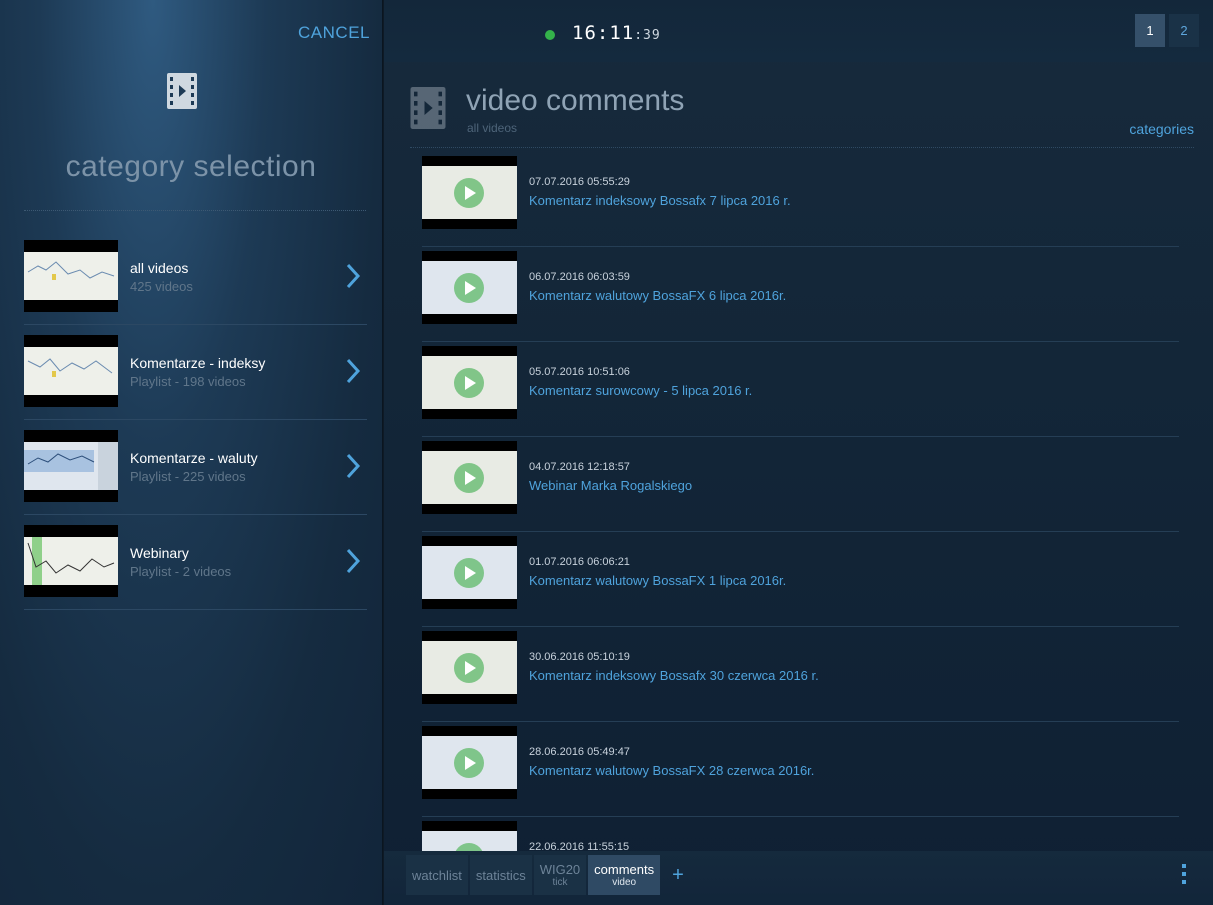  I want to click on connection-status-indicator, so click(550, 35).